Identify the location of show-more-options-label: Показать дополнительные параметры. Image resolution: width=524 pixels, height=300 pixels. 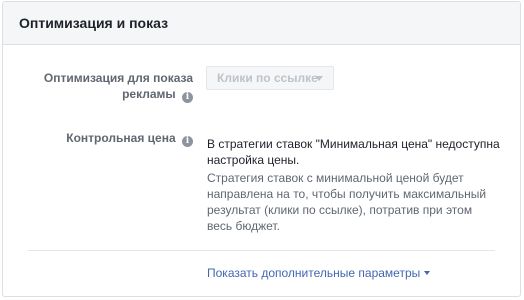
(314, 273).